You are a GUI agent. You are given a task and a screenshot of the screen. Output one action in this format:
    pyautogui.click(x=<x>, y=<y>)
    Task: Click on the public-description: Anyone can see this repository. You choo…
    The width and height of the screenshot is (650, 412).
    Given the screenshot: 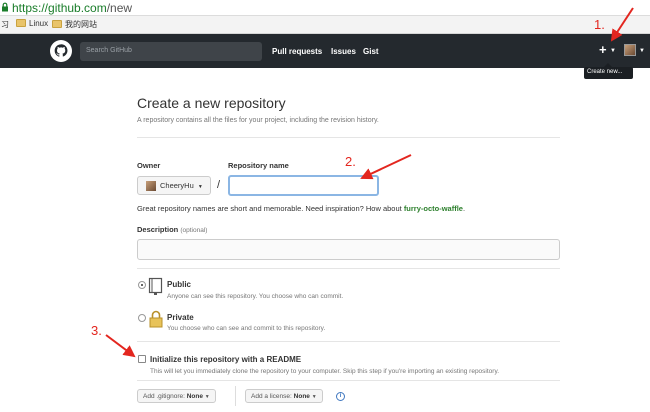 What is the action you would take?
    pyautogui.click(x=255, y=296)
    